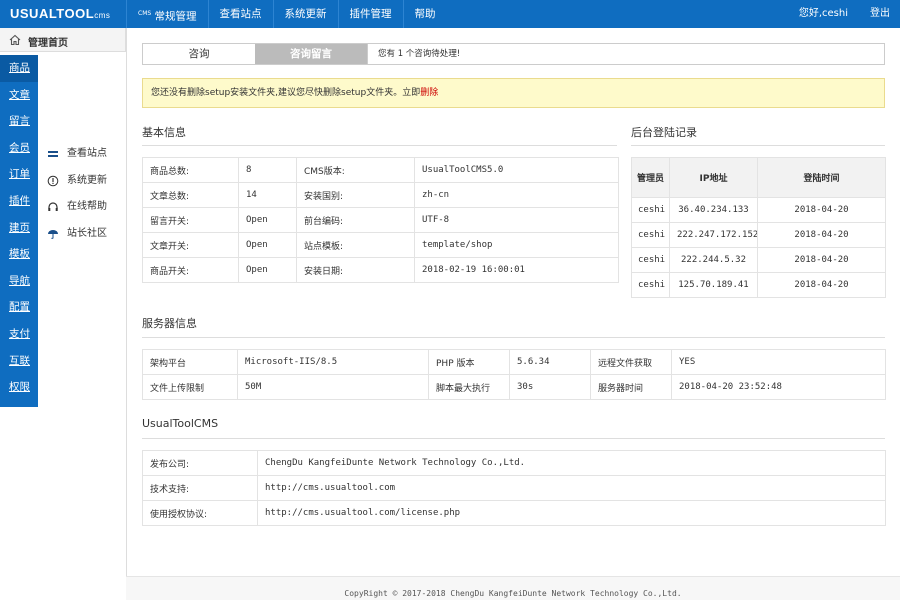 The height and width of the screenshot is (600, 900). I want to click on topnav-help: 帮助, so click(424, 14).